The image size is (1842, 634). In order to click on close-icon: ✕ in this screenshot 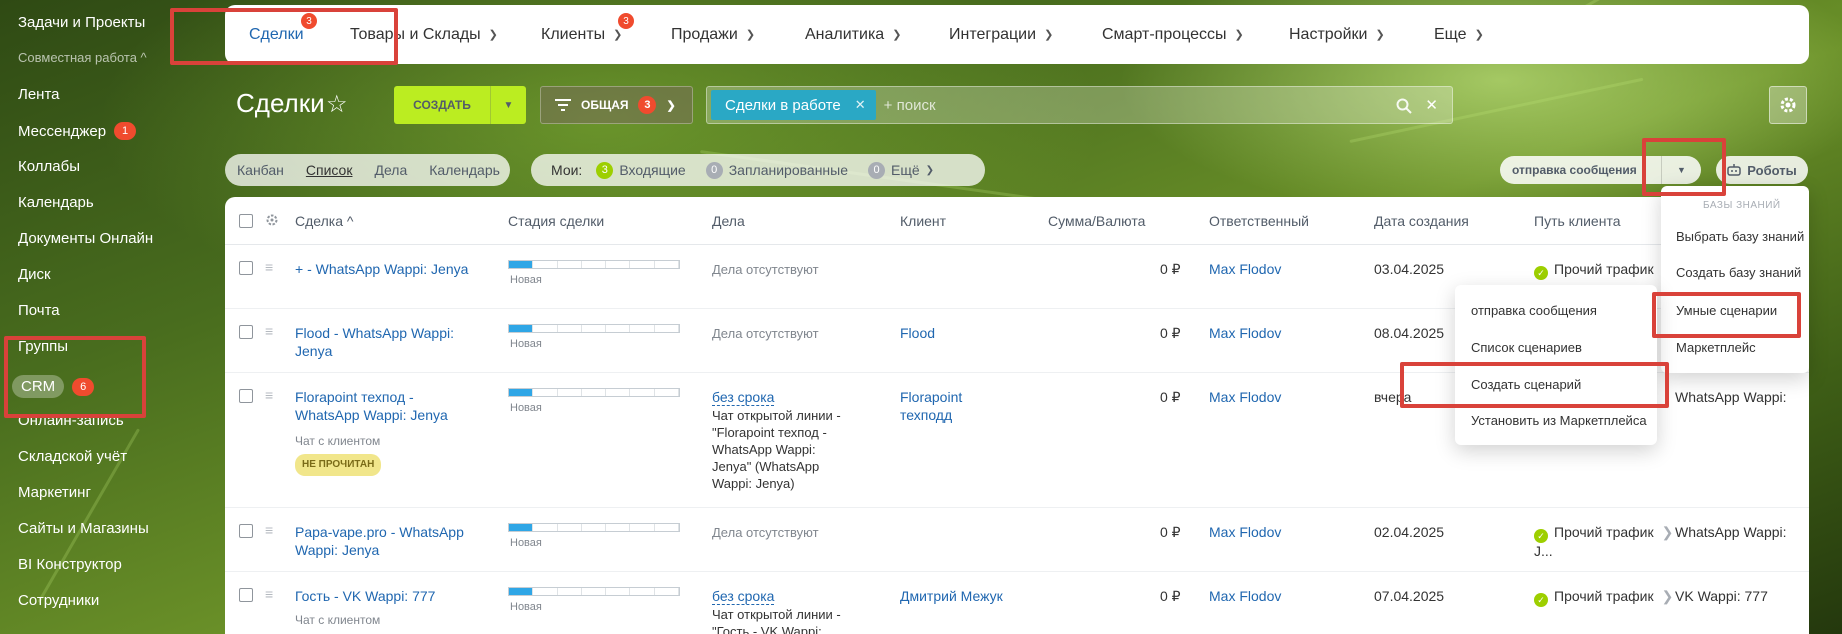, I will do `click(860, 105)`.